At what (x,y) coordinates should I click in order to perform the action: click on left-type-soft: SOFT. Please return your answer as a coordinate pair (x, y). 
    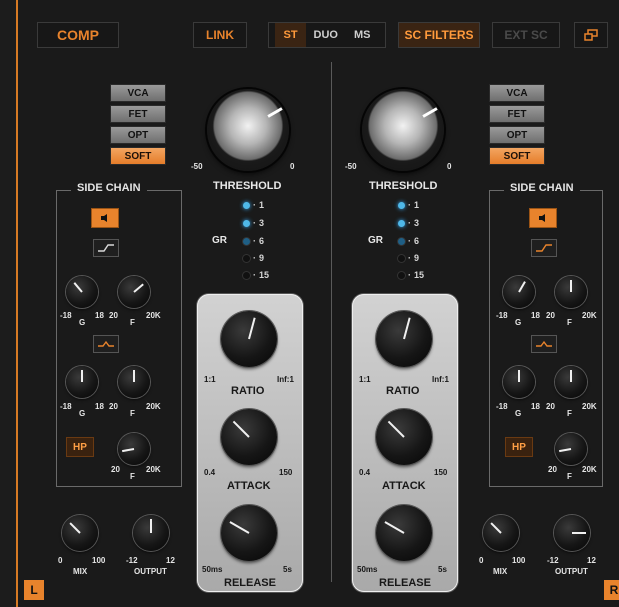
    Looking at the image, I should click on (138, 156).